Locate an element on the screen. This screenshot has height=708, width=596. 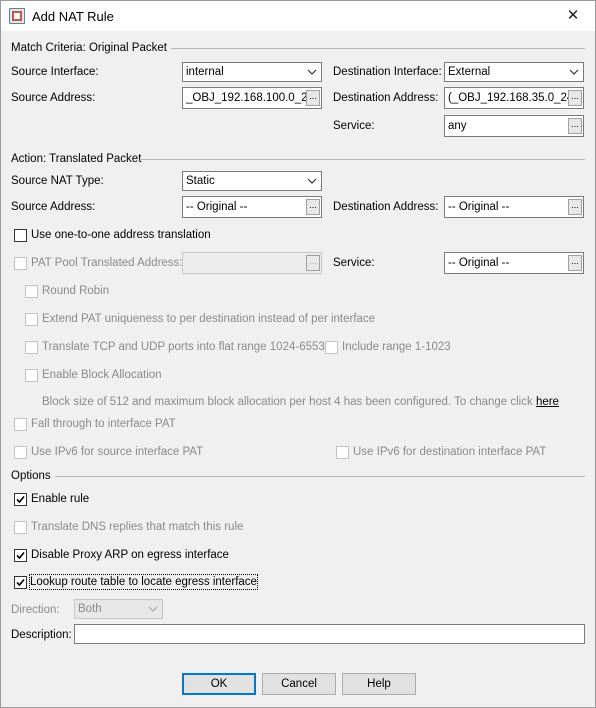
one-to-one-checkbox is located at coordinates (20, 235).